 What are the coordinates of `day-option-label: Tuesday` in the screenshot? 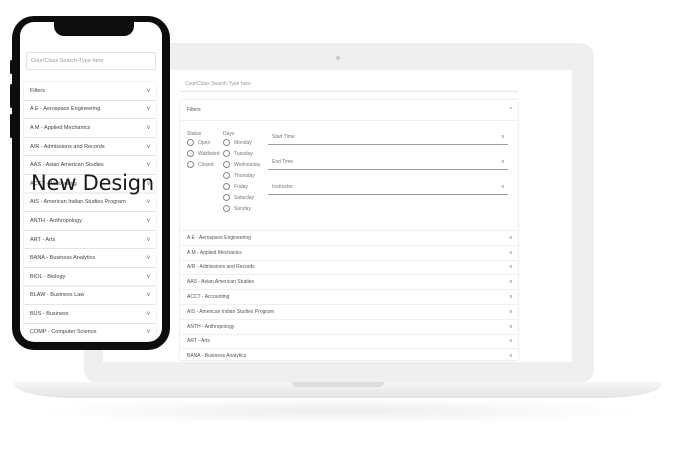 It's located at (243, 153).